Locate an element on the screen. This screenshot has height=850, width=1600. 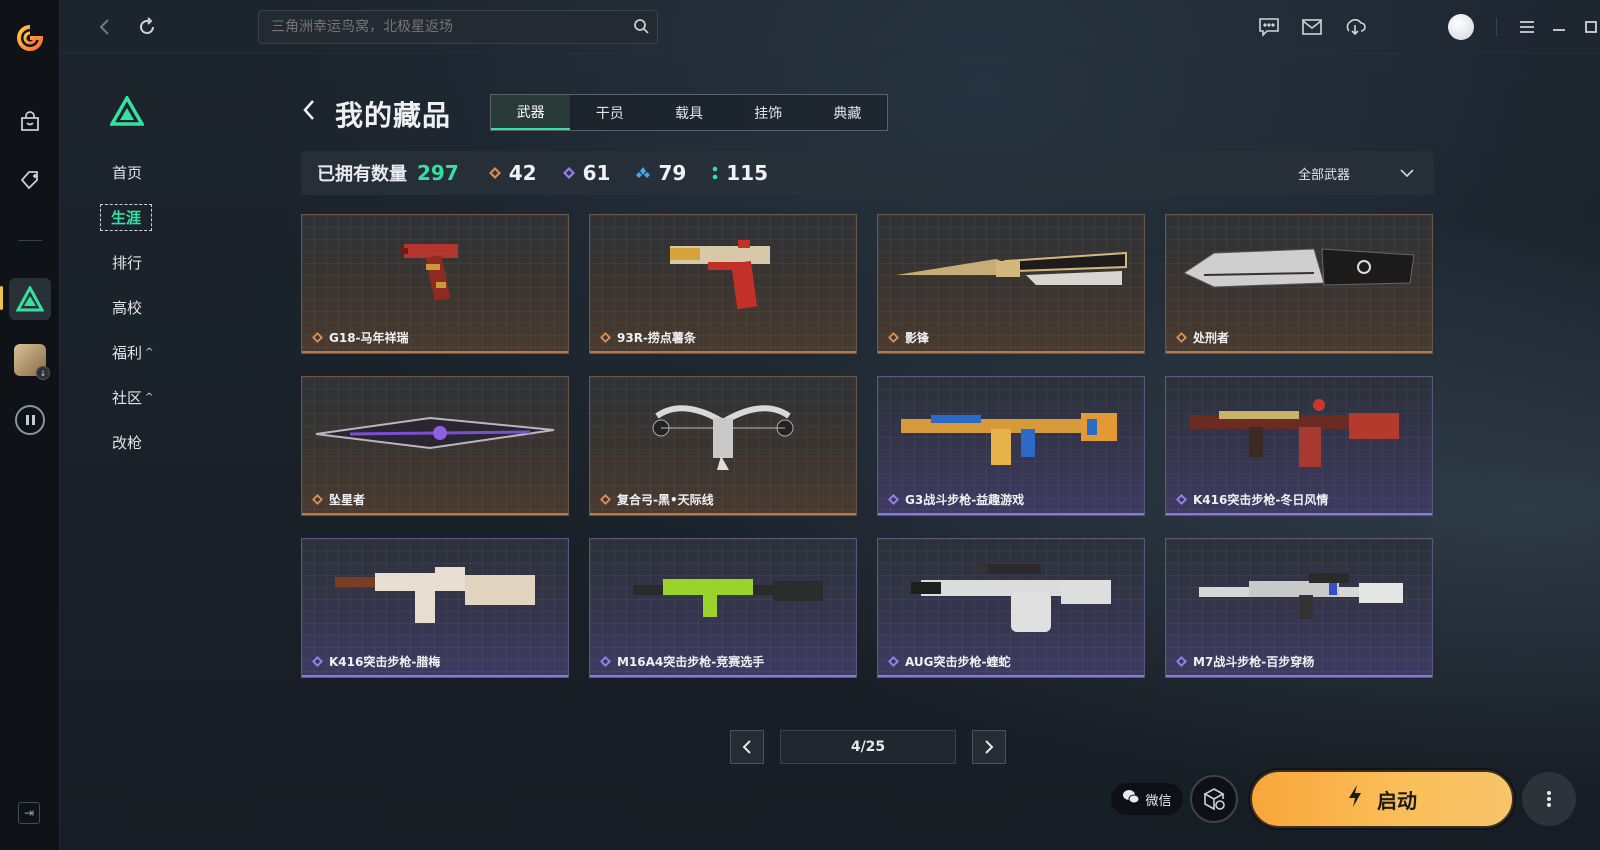
stats-bar: 已拥有数量 297 42 61 79 115 全部武器 is located at coordinates (867, 173).